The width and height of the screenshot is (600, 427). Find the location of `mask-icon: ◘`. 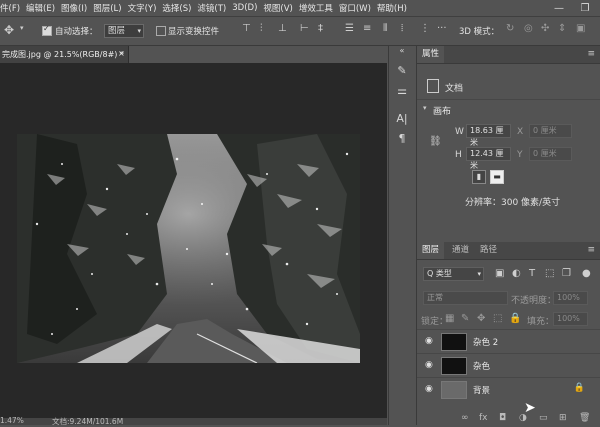

mask-icon: ◘ is located at coordinates (502, 418).